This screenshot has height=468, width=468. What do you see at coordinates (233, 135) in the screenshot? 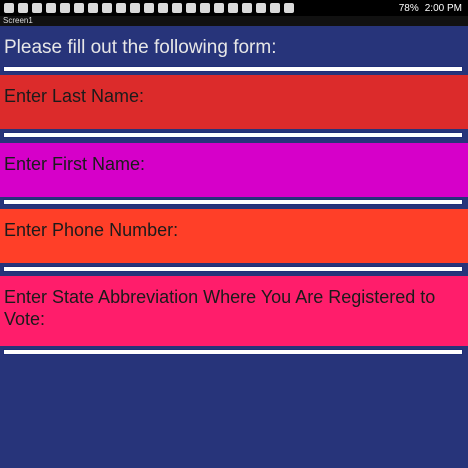
I see `last-name-input` at bounding box center [233, 135].